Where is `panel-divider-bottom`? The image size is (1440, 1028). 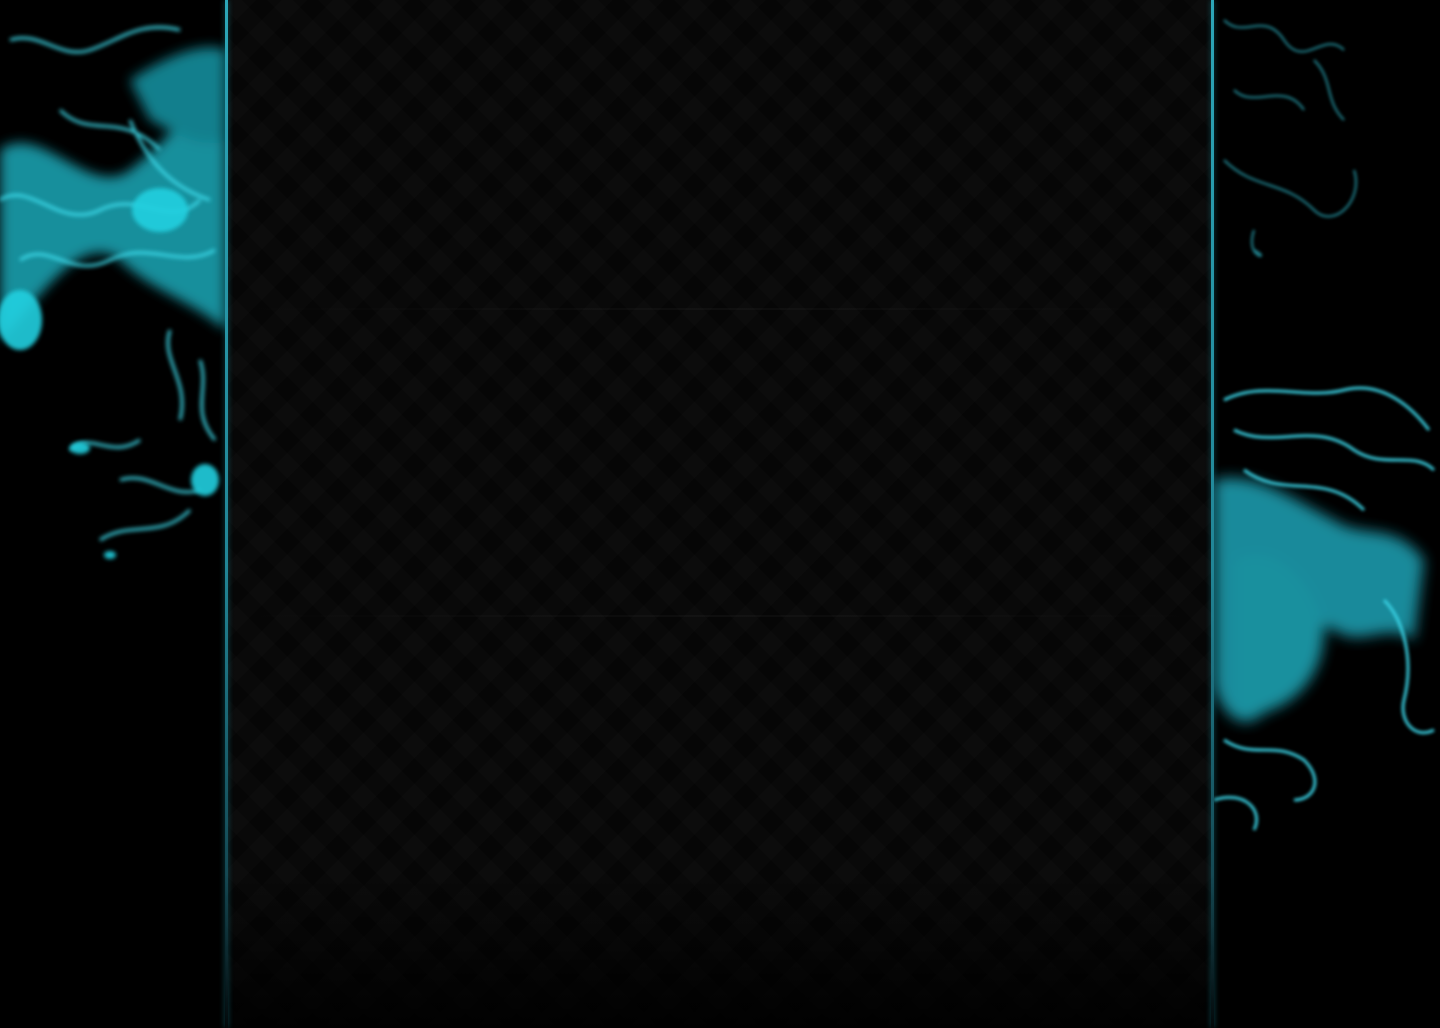
panel-divider-bottom is located at coordinates (720, 616).